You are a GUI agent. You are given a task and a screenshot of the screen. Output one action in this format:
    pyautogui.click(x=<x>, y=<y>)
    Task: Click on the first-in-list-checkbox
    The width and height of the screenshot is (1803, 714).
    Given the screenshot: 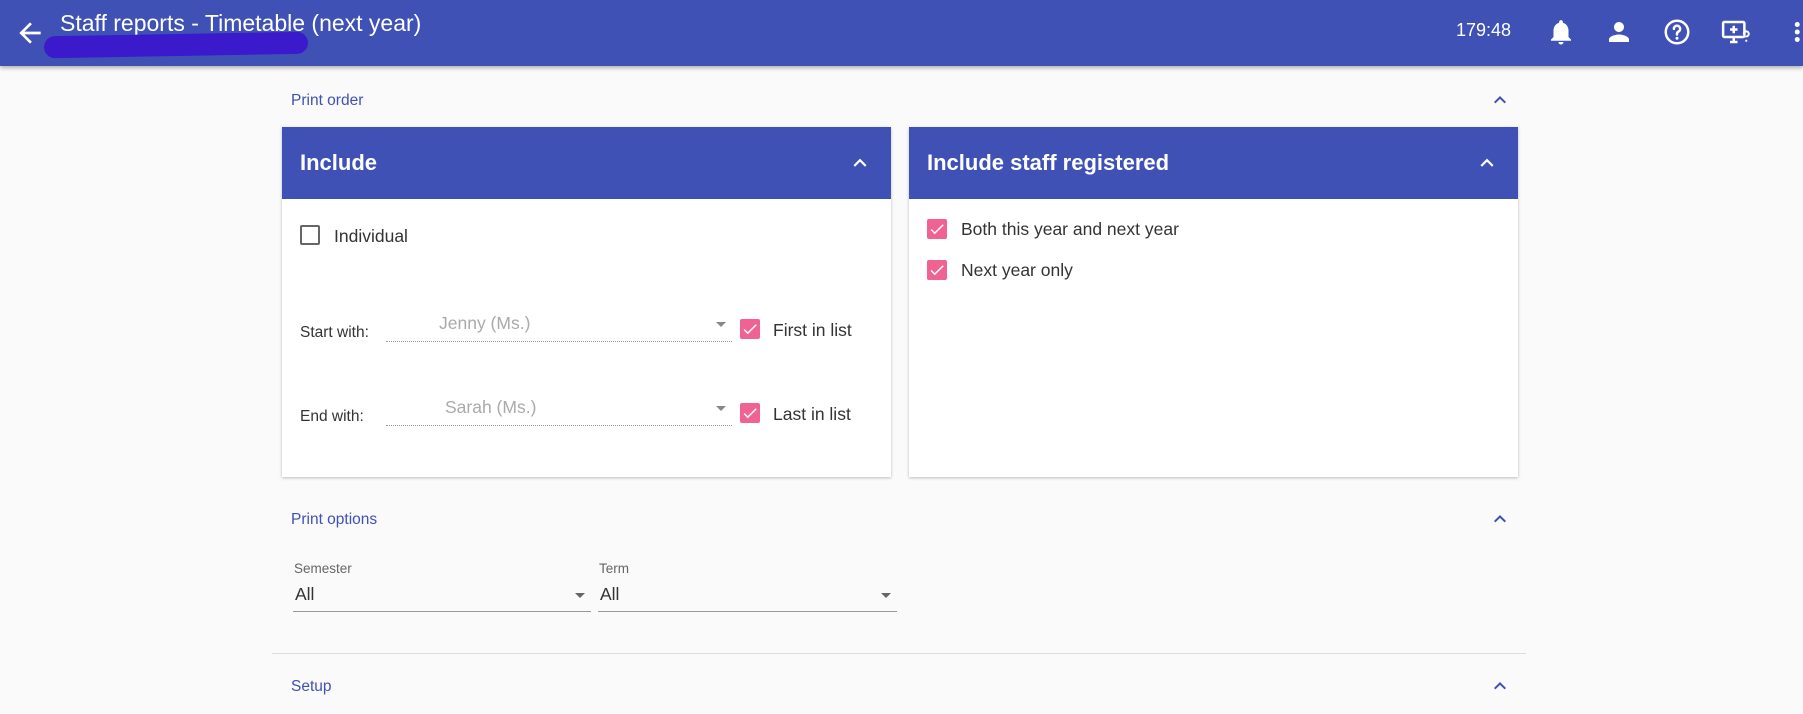 What is the action you would take?
    pyautogui.click(x=750, y=329)
    